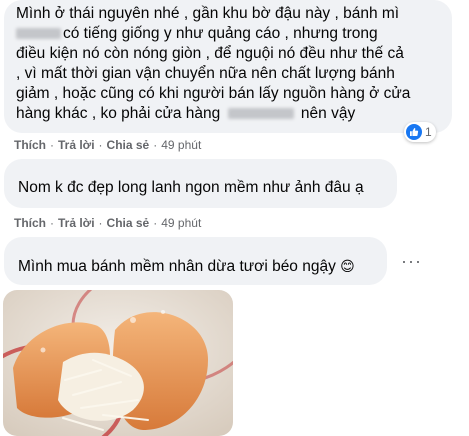 This screenshot has width=469, height=436. I want to click on like-icon, so click(414, 132).